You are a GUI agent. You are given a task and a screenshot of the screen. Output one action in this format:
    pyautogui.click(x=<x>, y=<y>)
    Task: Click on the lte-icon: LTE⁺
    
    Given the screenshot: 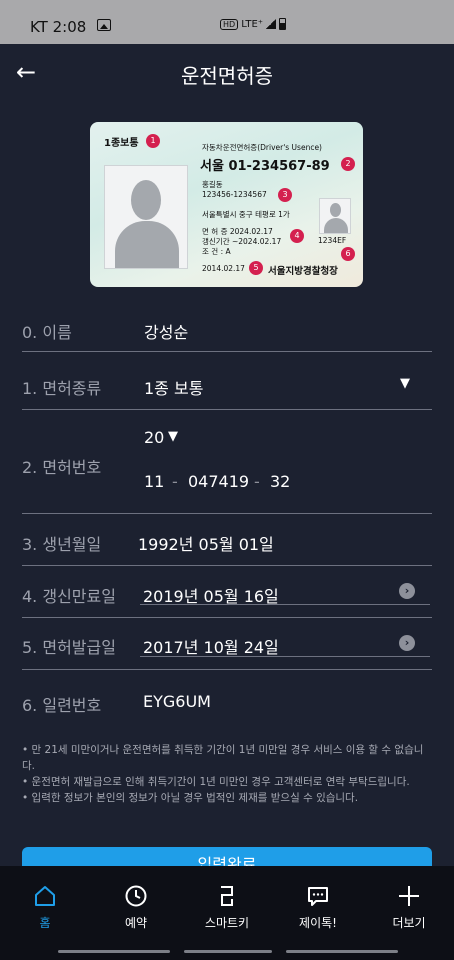 What is the action you would take?
    pyautogui.click(x=252, y=24)
    